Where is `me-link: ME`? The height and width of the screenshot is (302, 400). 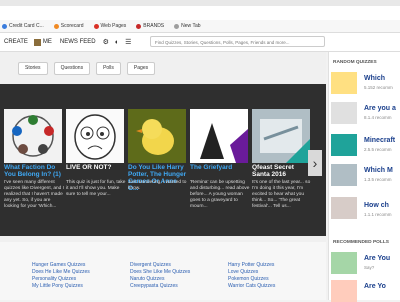
me-link: ME is located at coordinates (47, 42).